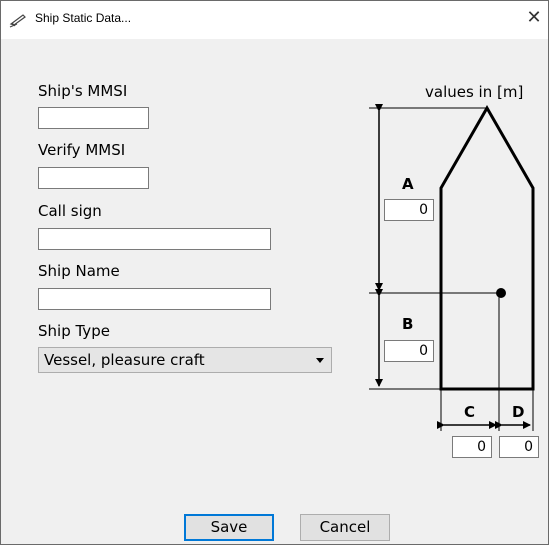  I want to click on c-input, so click(472, 447).